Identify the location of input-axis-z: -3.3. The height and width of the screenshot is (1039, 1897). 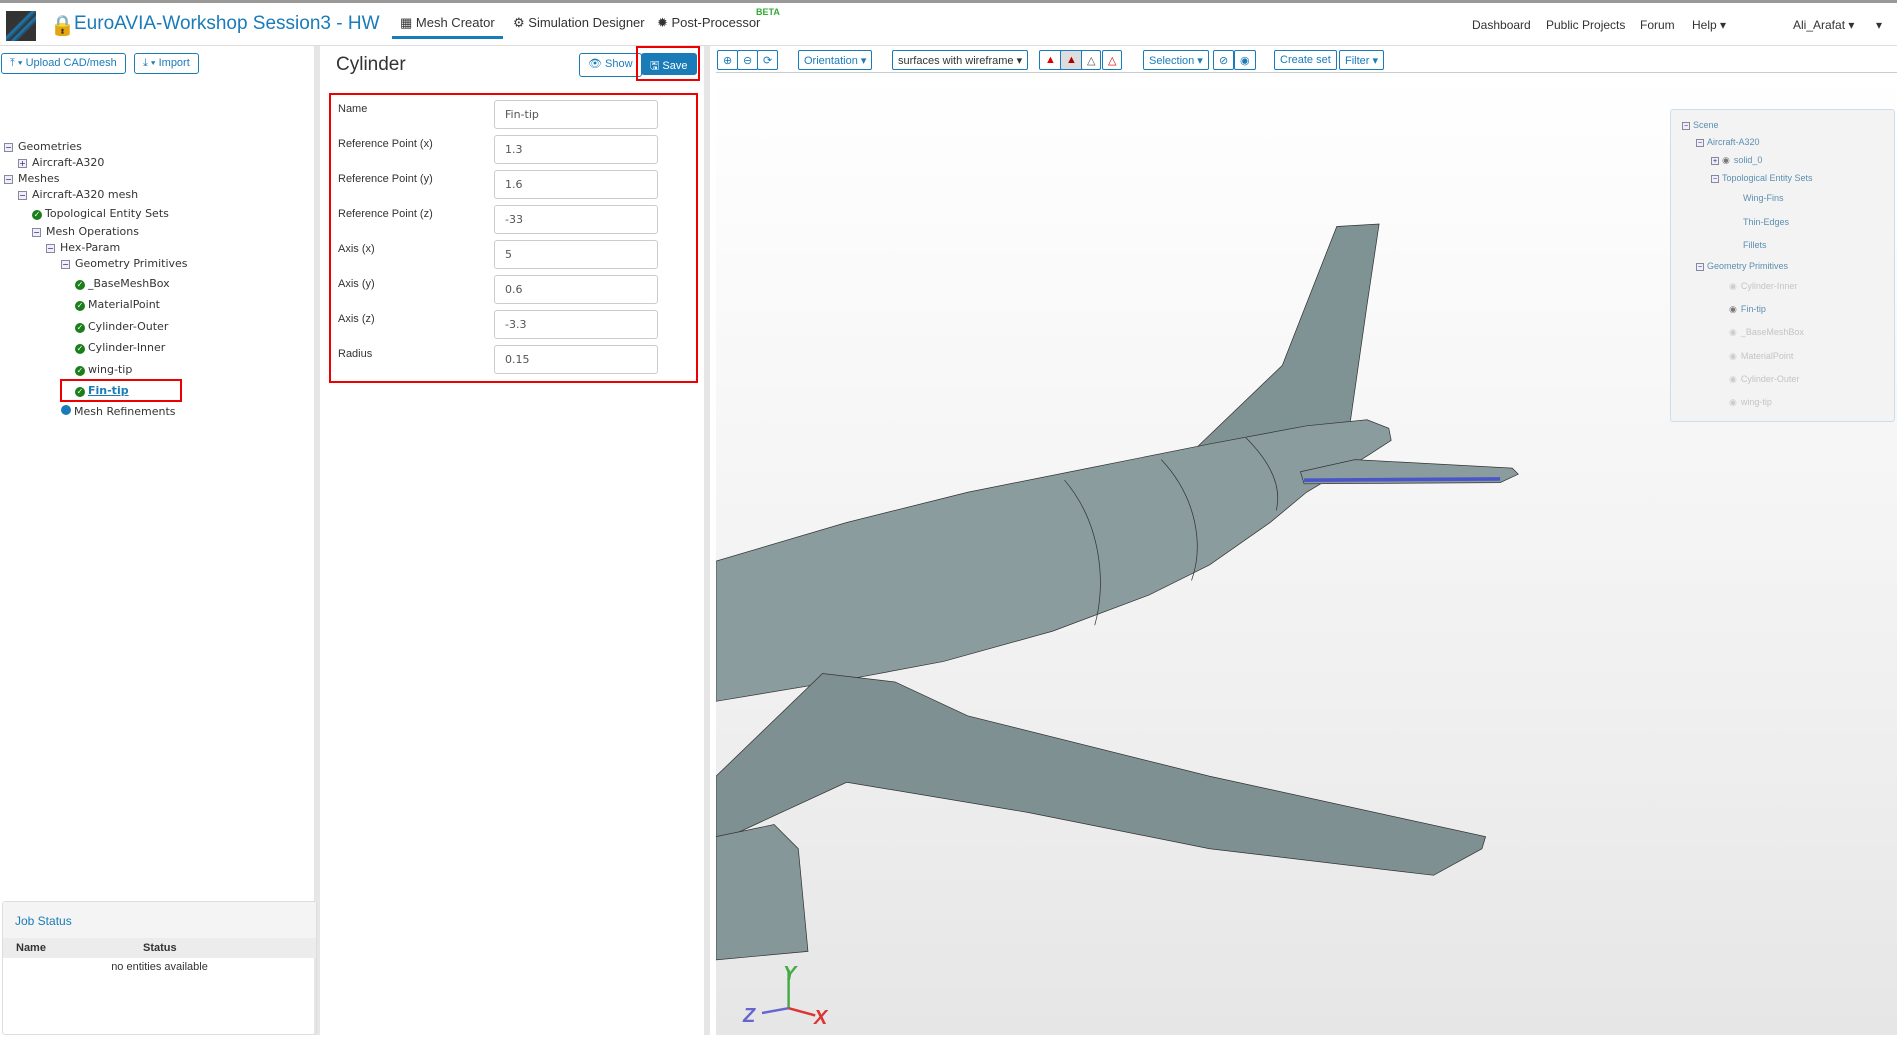
(576, 324).